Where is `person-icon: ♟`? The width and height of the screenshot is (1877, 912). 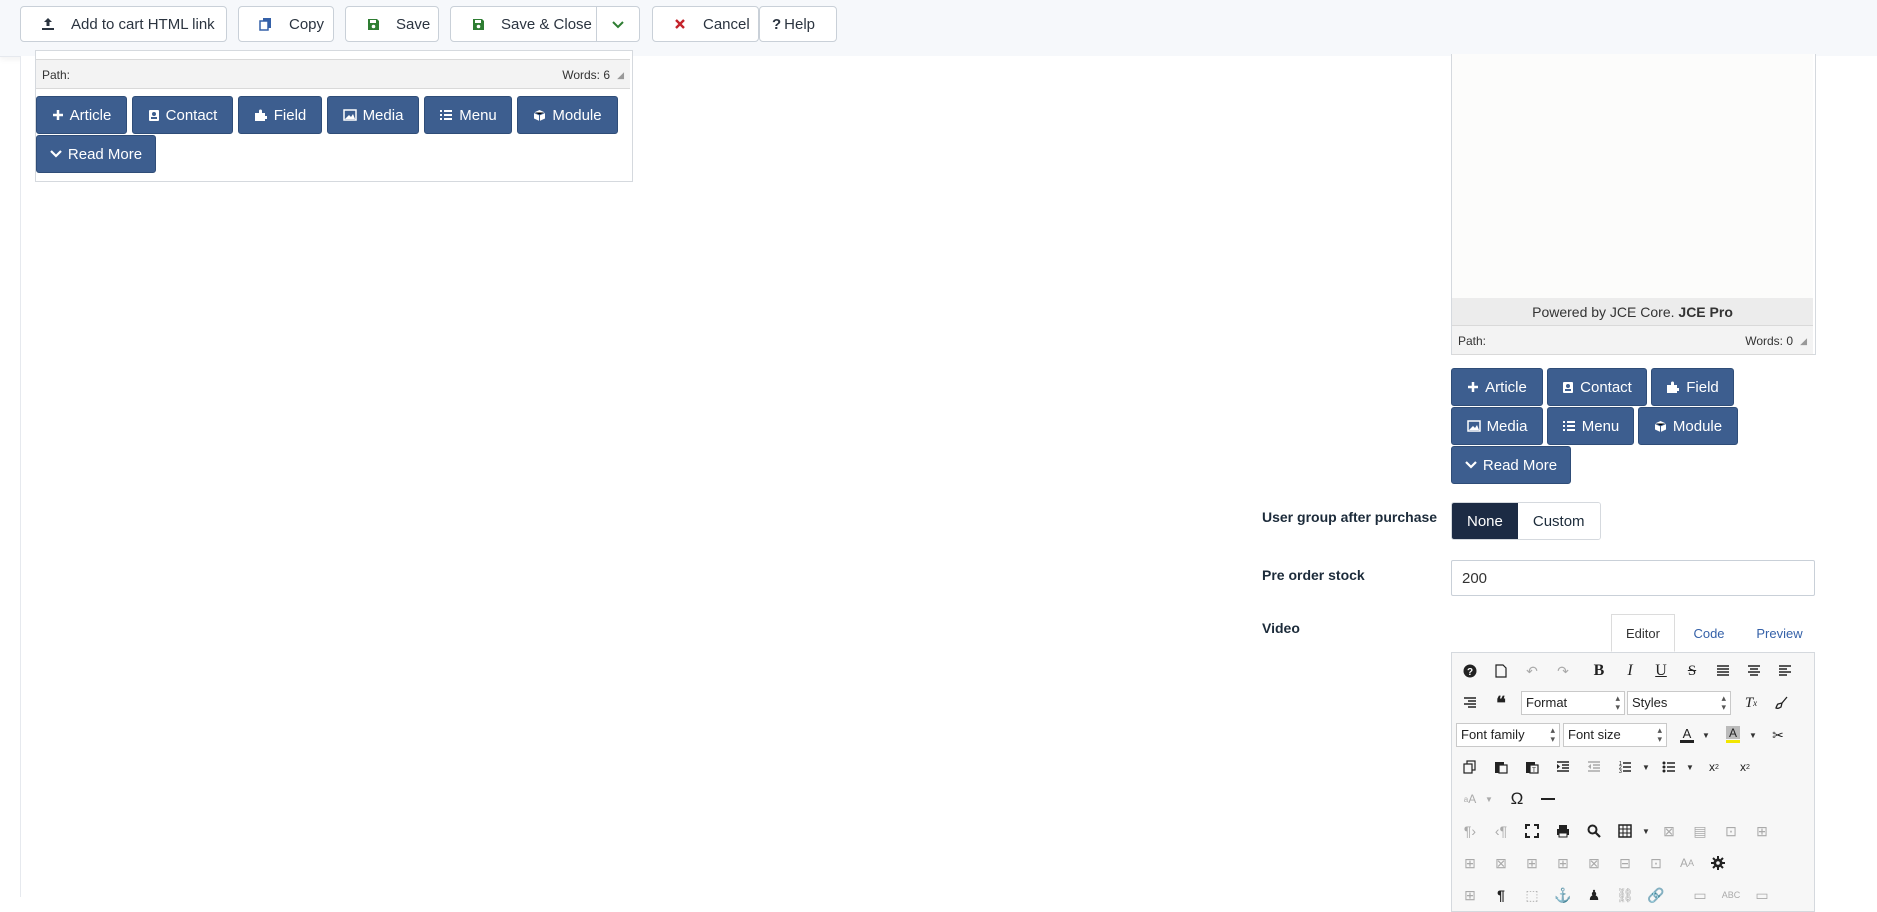
person-icon: ♟ is located at coordinates (1594, 895).